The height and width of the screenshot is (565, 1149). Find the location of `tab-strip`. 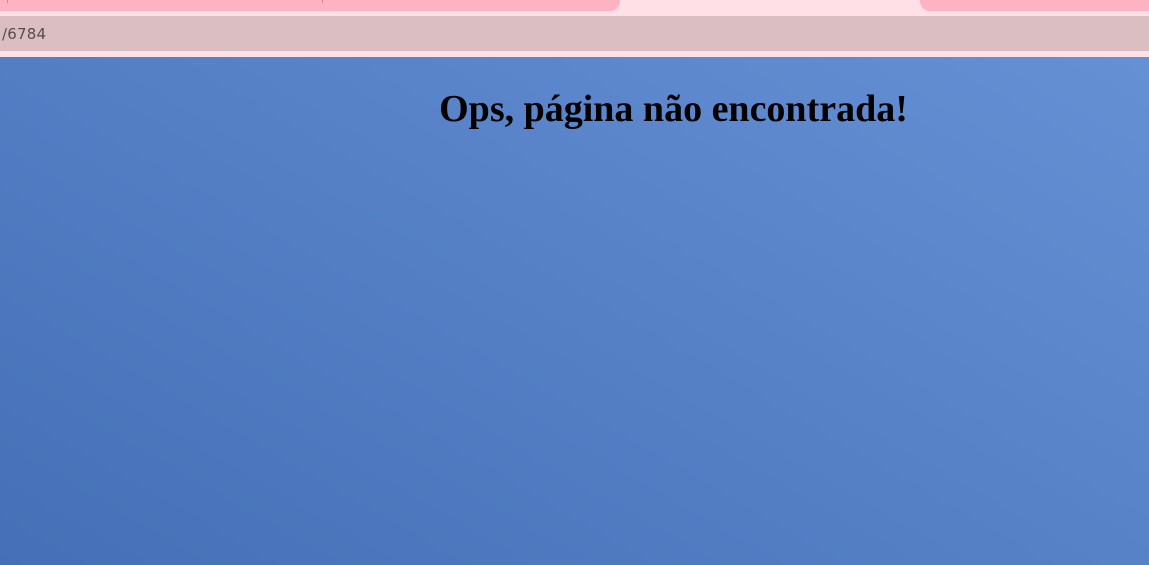

tab-strip is located at coordinates (574, 6).